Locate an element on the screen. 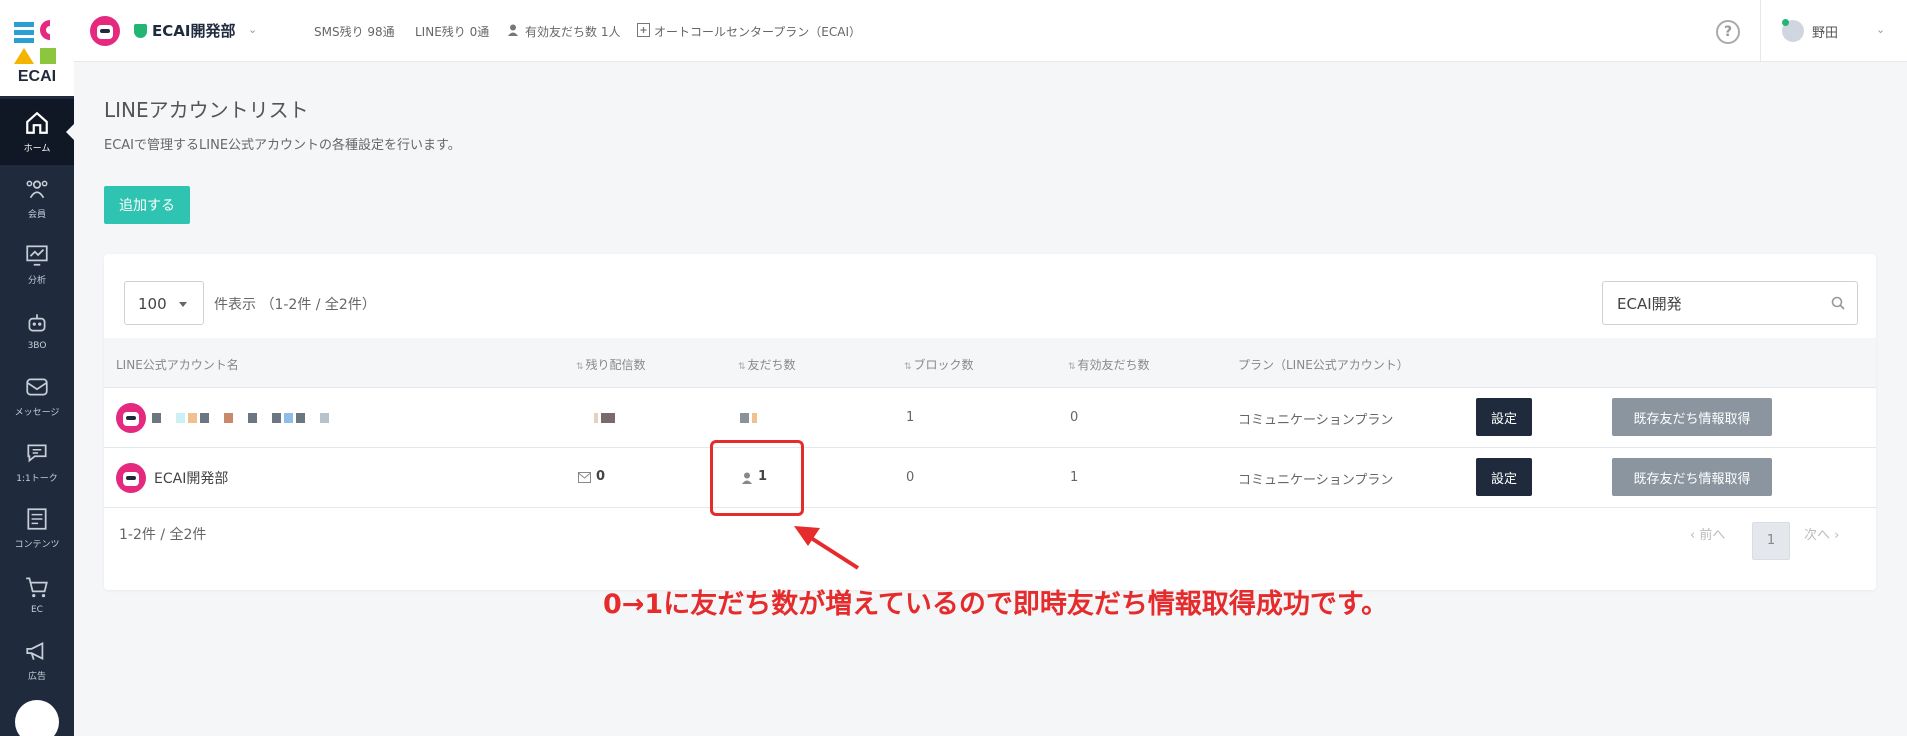  sidebar-item-label: 1:1トーク is located at coordinates (37, 479).